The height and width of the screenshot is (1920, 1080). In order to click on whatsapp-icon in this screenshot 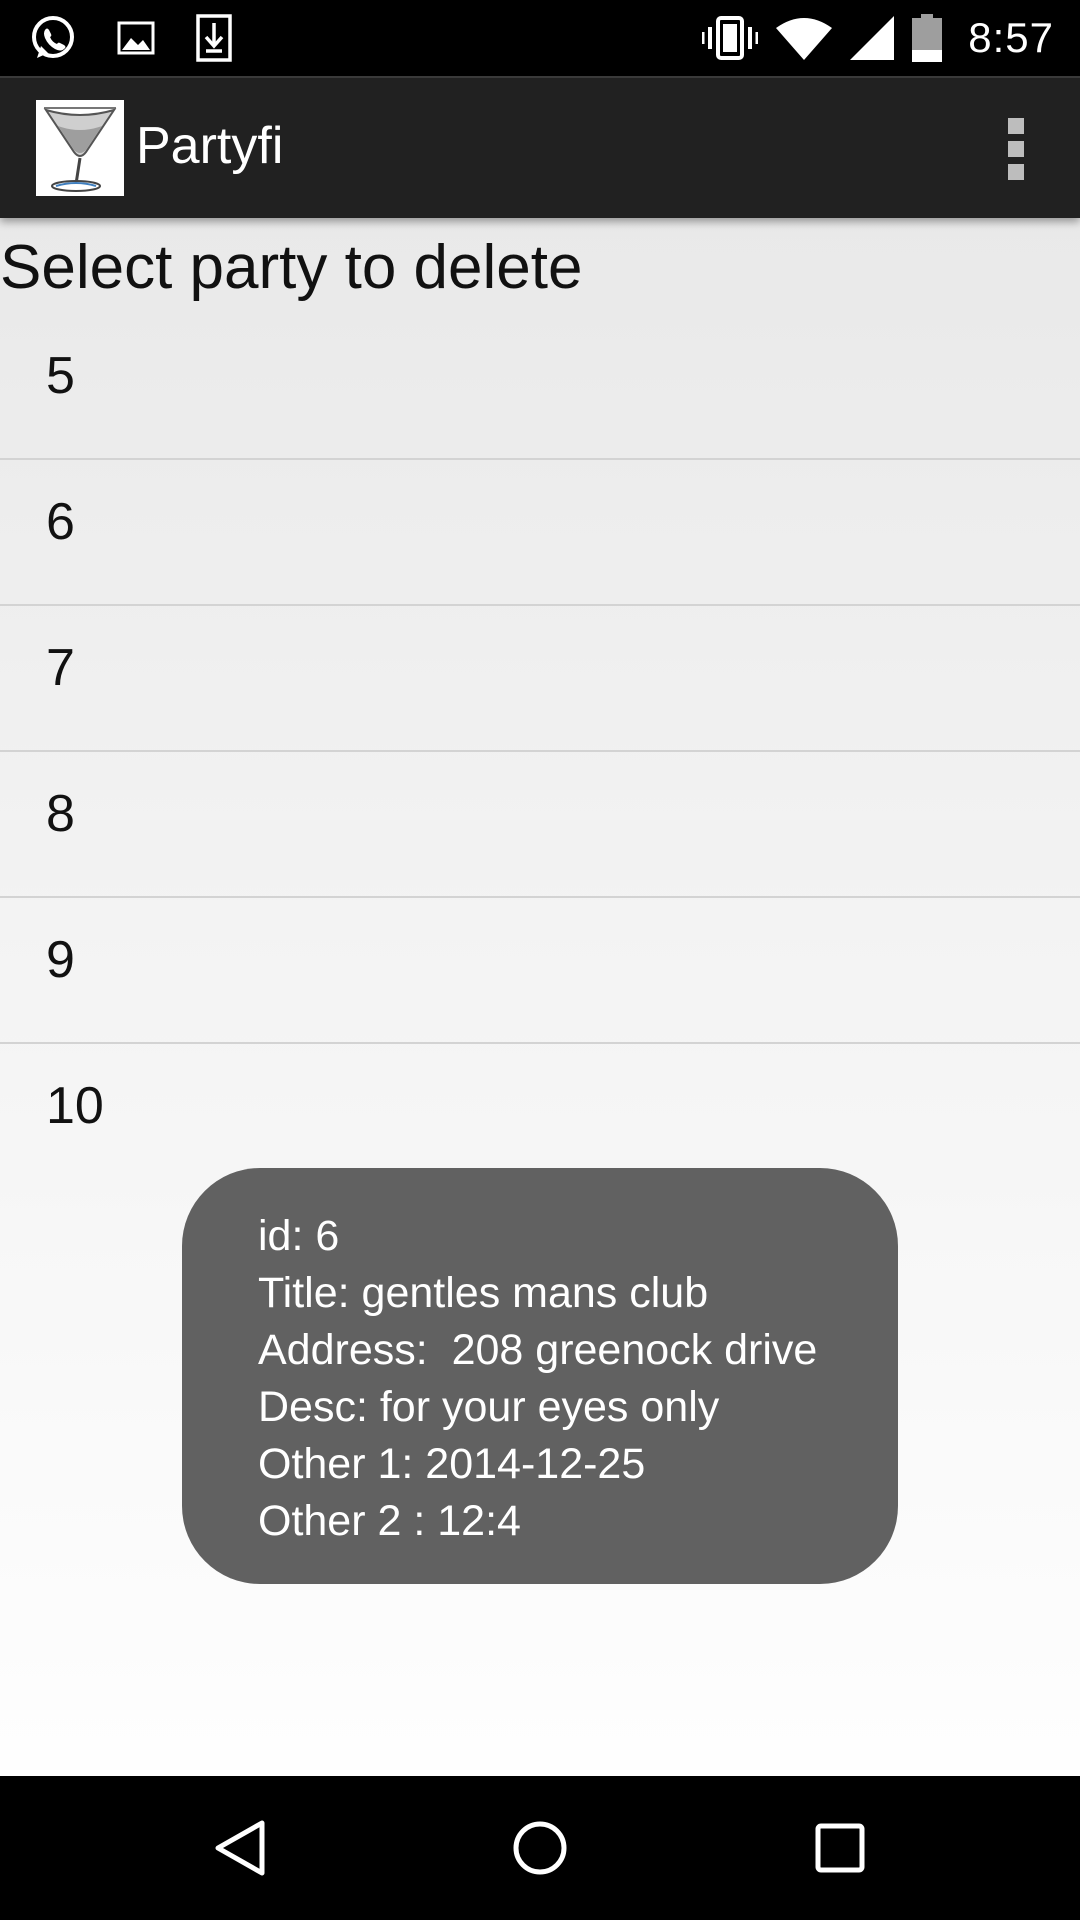, I will do `click(53, 37)`.